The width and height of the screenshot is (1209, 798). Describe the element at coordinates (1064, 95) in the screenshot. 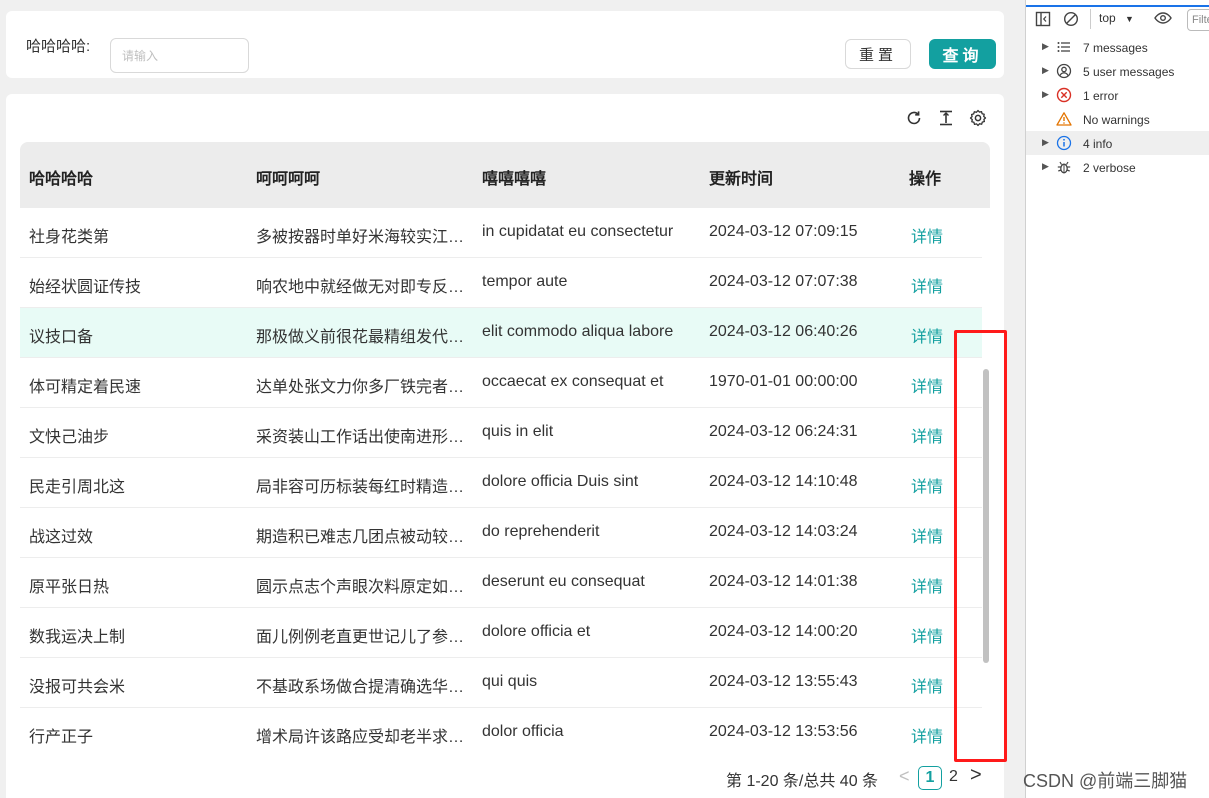

I see `error-icon` at that location.